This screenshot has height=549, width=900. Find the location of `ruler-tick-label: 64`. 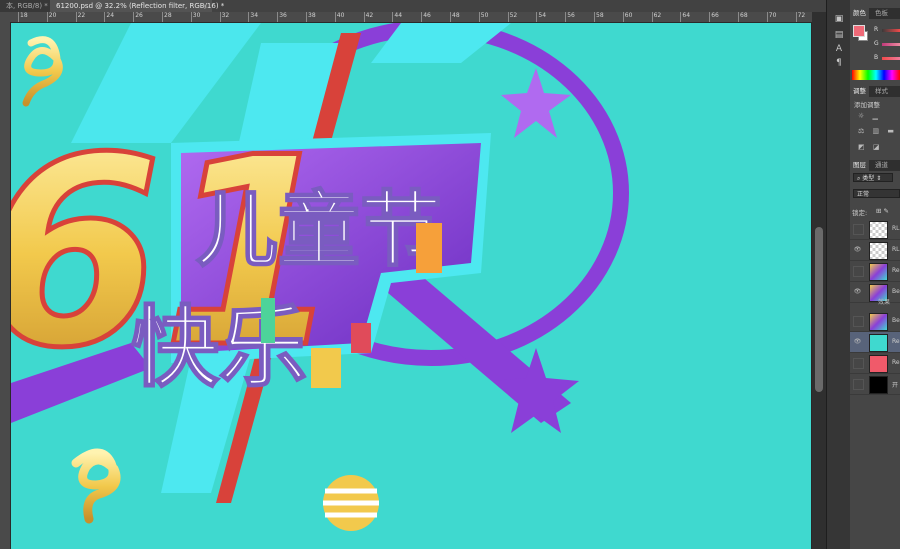

ruler-tick-label: 64 is located at coordinates (685, 17).